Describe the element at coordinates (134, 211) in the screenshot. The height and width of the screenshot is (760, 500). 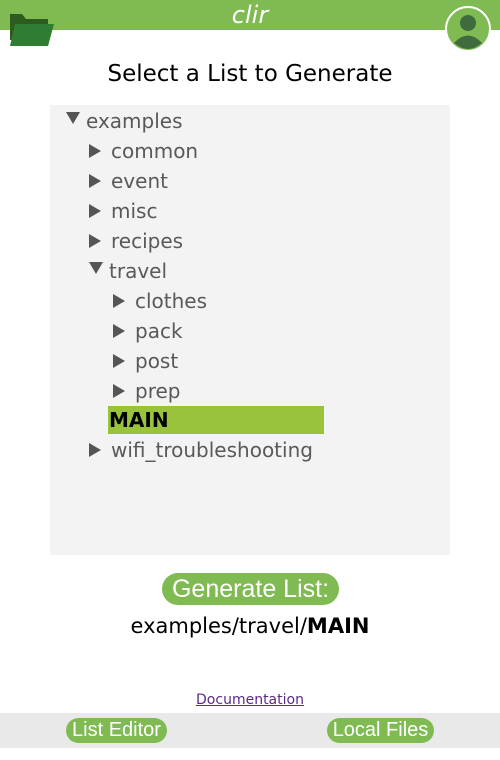
I see `tree-item-label: misc` at that location.